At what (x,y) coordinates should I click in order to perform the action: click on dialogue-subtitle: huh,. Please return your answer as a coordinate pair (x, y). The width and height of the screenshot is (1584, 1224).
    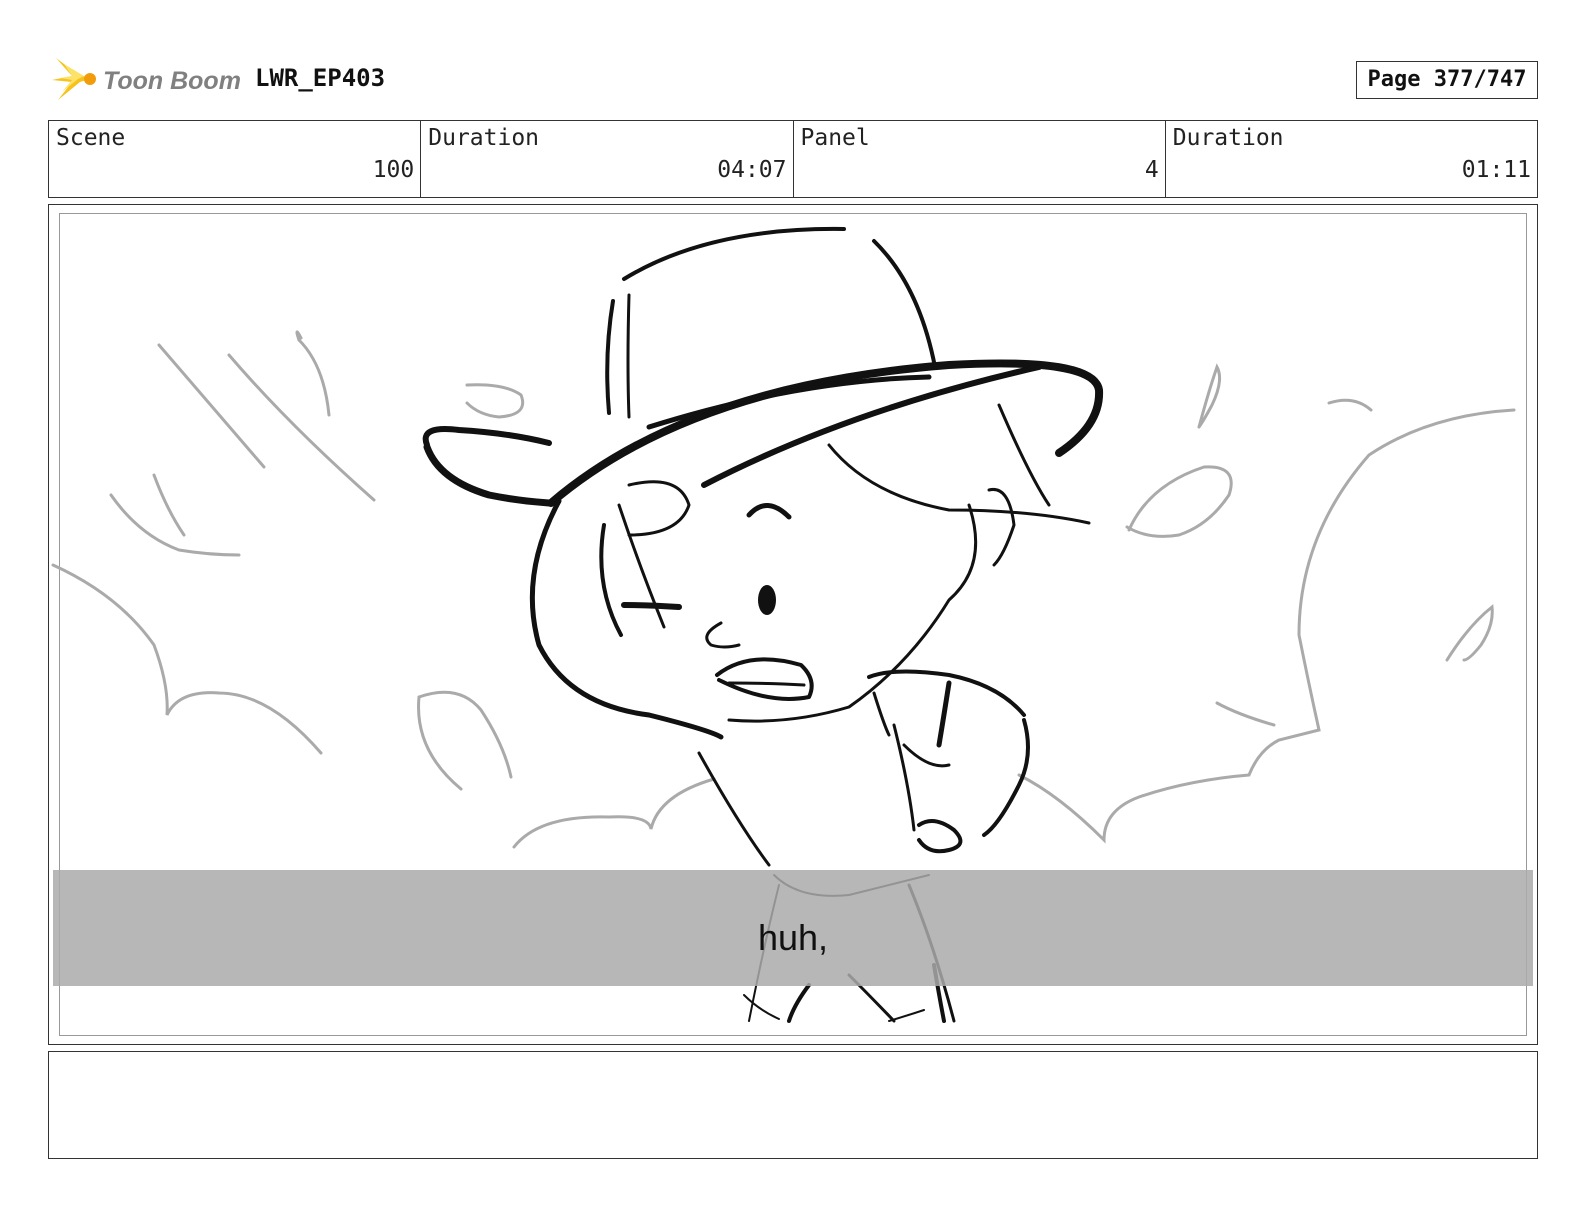
    Looking at the image, I should click on (793, 937).